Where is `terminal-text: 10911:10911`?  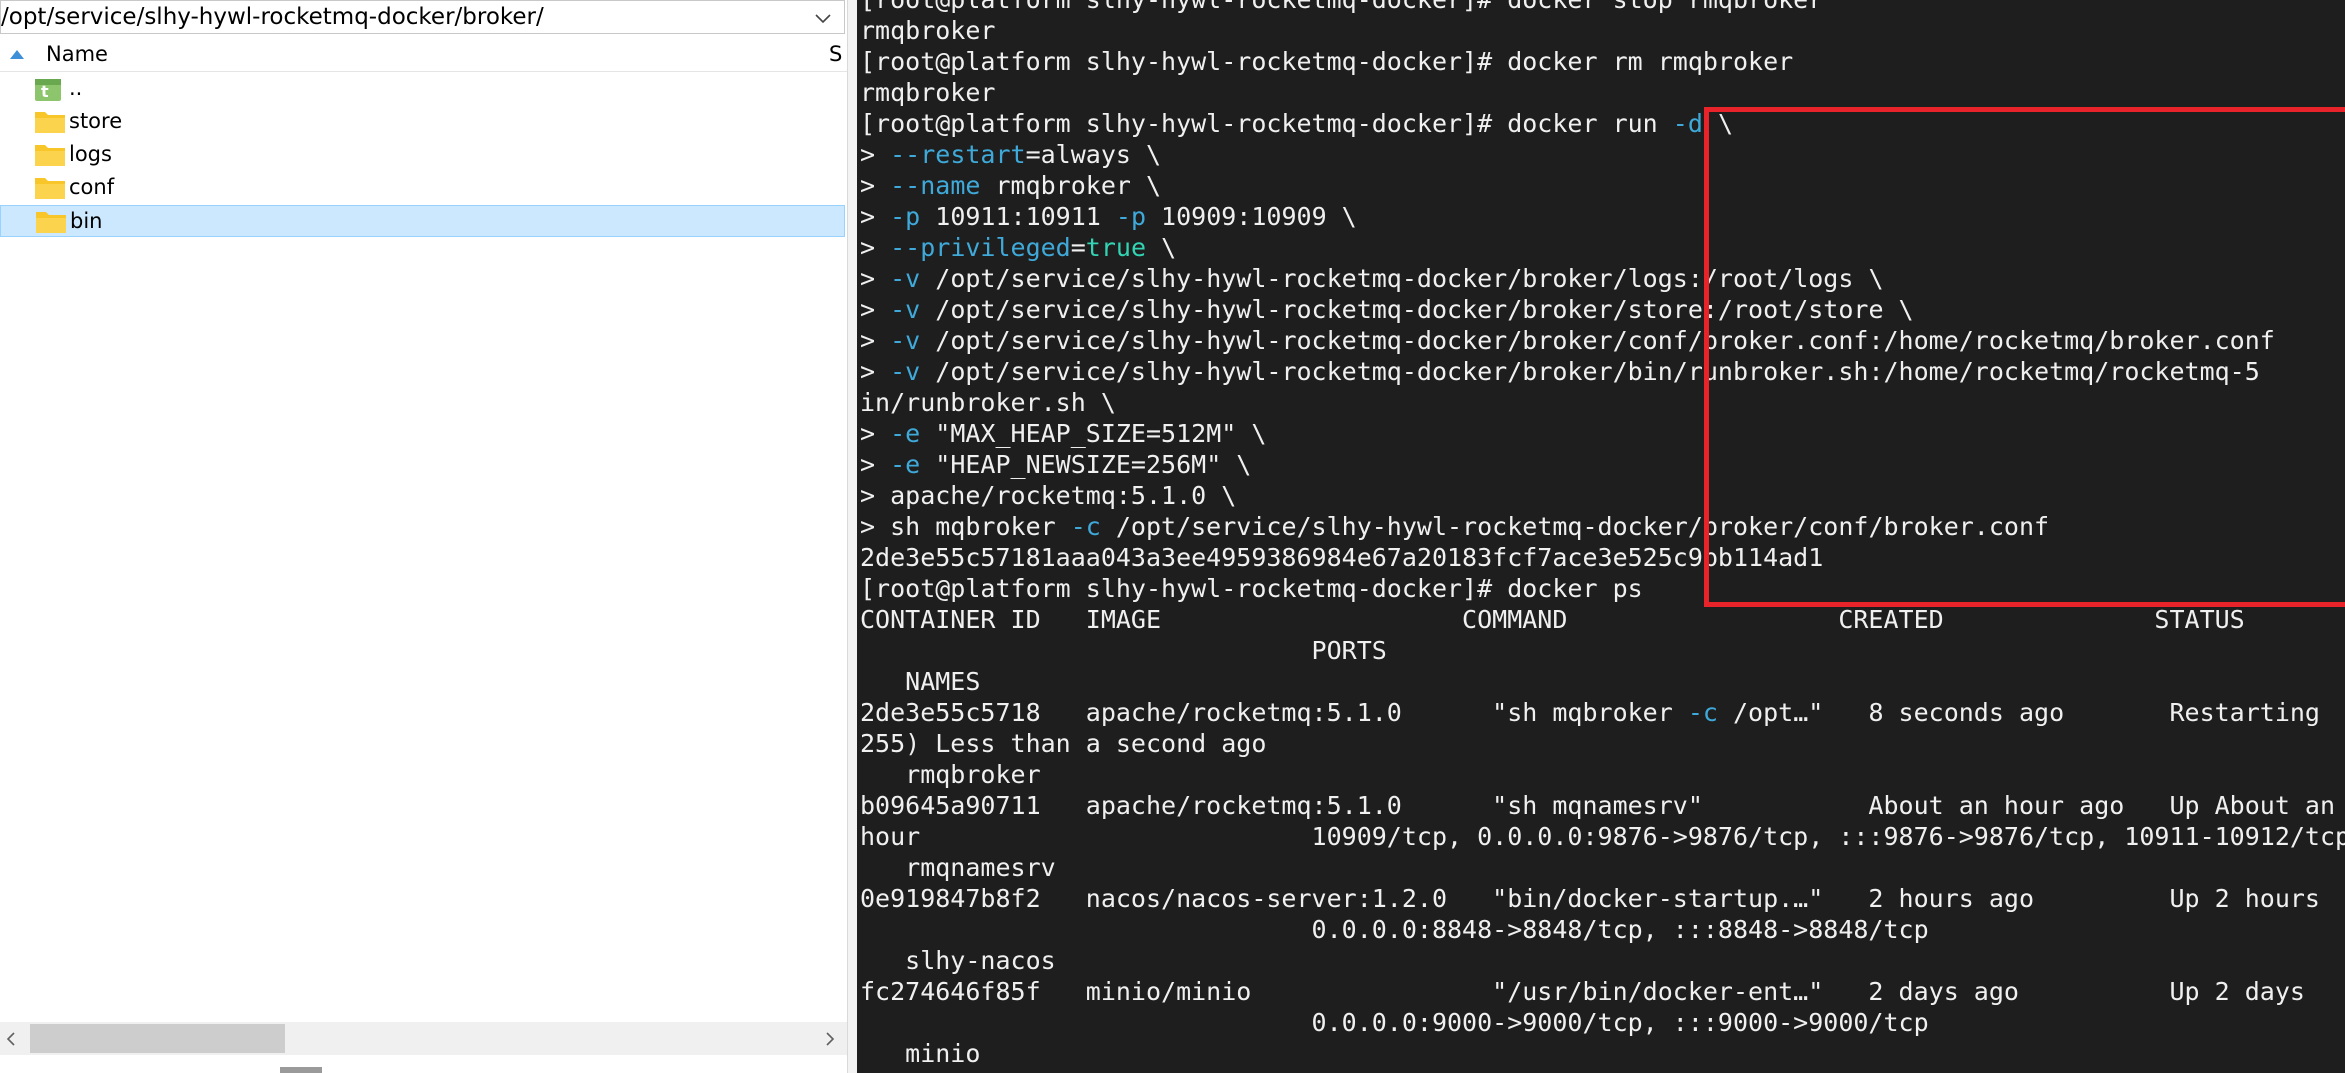
terminal-text: 10911:10911 is located at coordinates (1018, 216).